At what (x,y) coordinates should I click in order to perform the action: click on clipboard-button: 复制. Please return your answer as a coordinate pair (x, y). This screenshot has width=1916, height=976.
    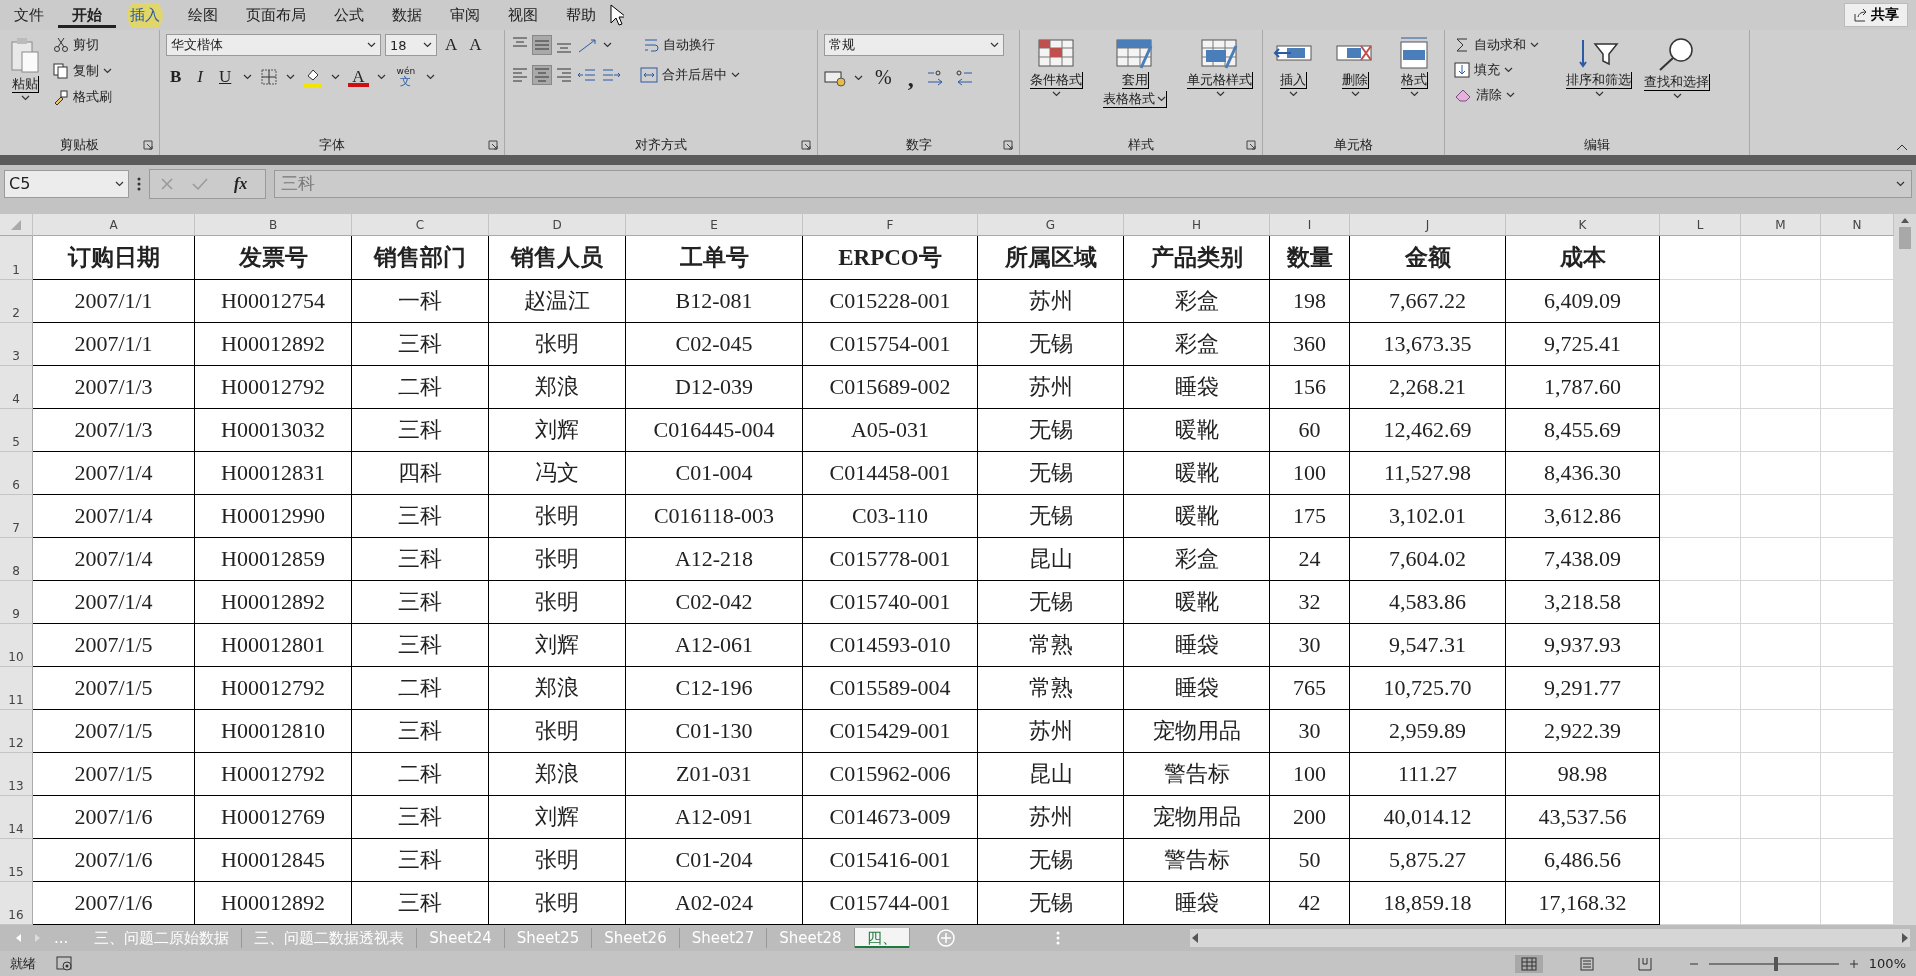
    Looking at the image, I should click on (82, 71).